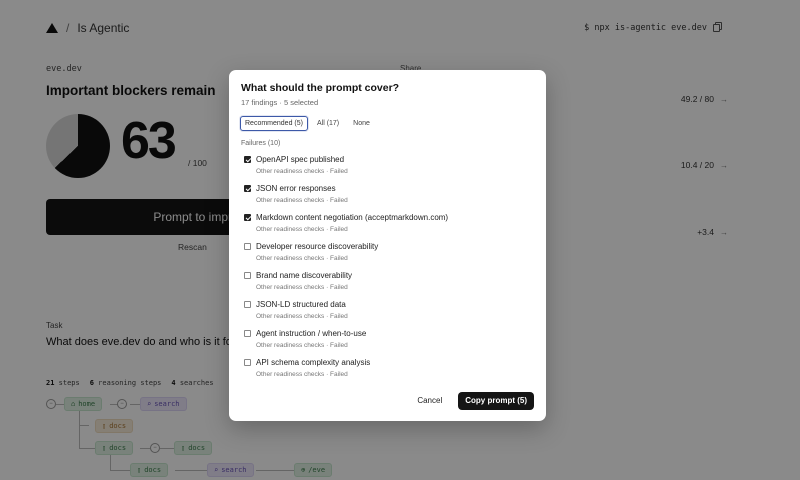 The height and width of the screenshot is (480, 800). I want to click on filter-recommended: Recommended (5), so click(274, 123).